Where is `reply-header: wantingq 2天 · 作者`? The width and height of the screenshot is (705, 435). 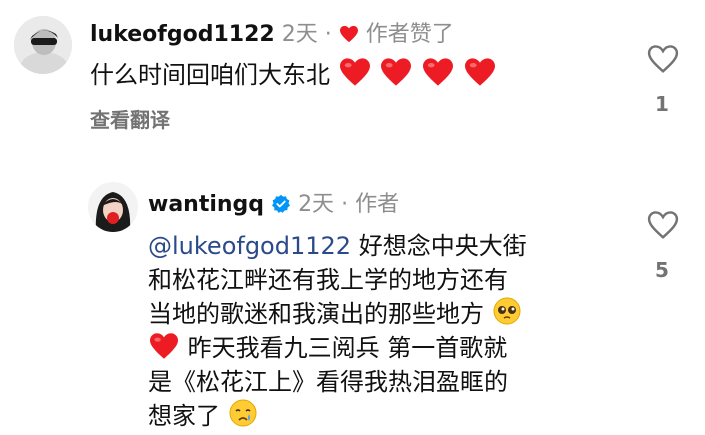
reply-header: wantingq 2天 · 作者 is located at coordinates (273, 203).